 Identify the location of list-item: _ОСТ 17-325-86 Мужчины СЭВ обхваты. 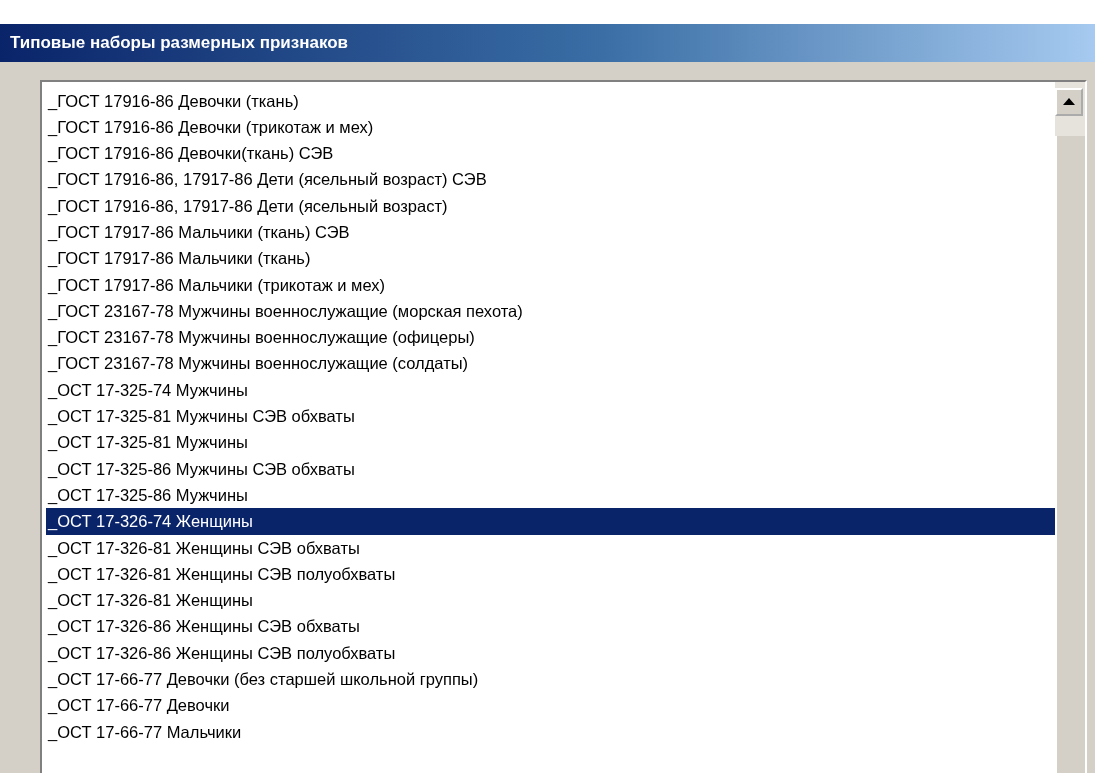
(550, 468).